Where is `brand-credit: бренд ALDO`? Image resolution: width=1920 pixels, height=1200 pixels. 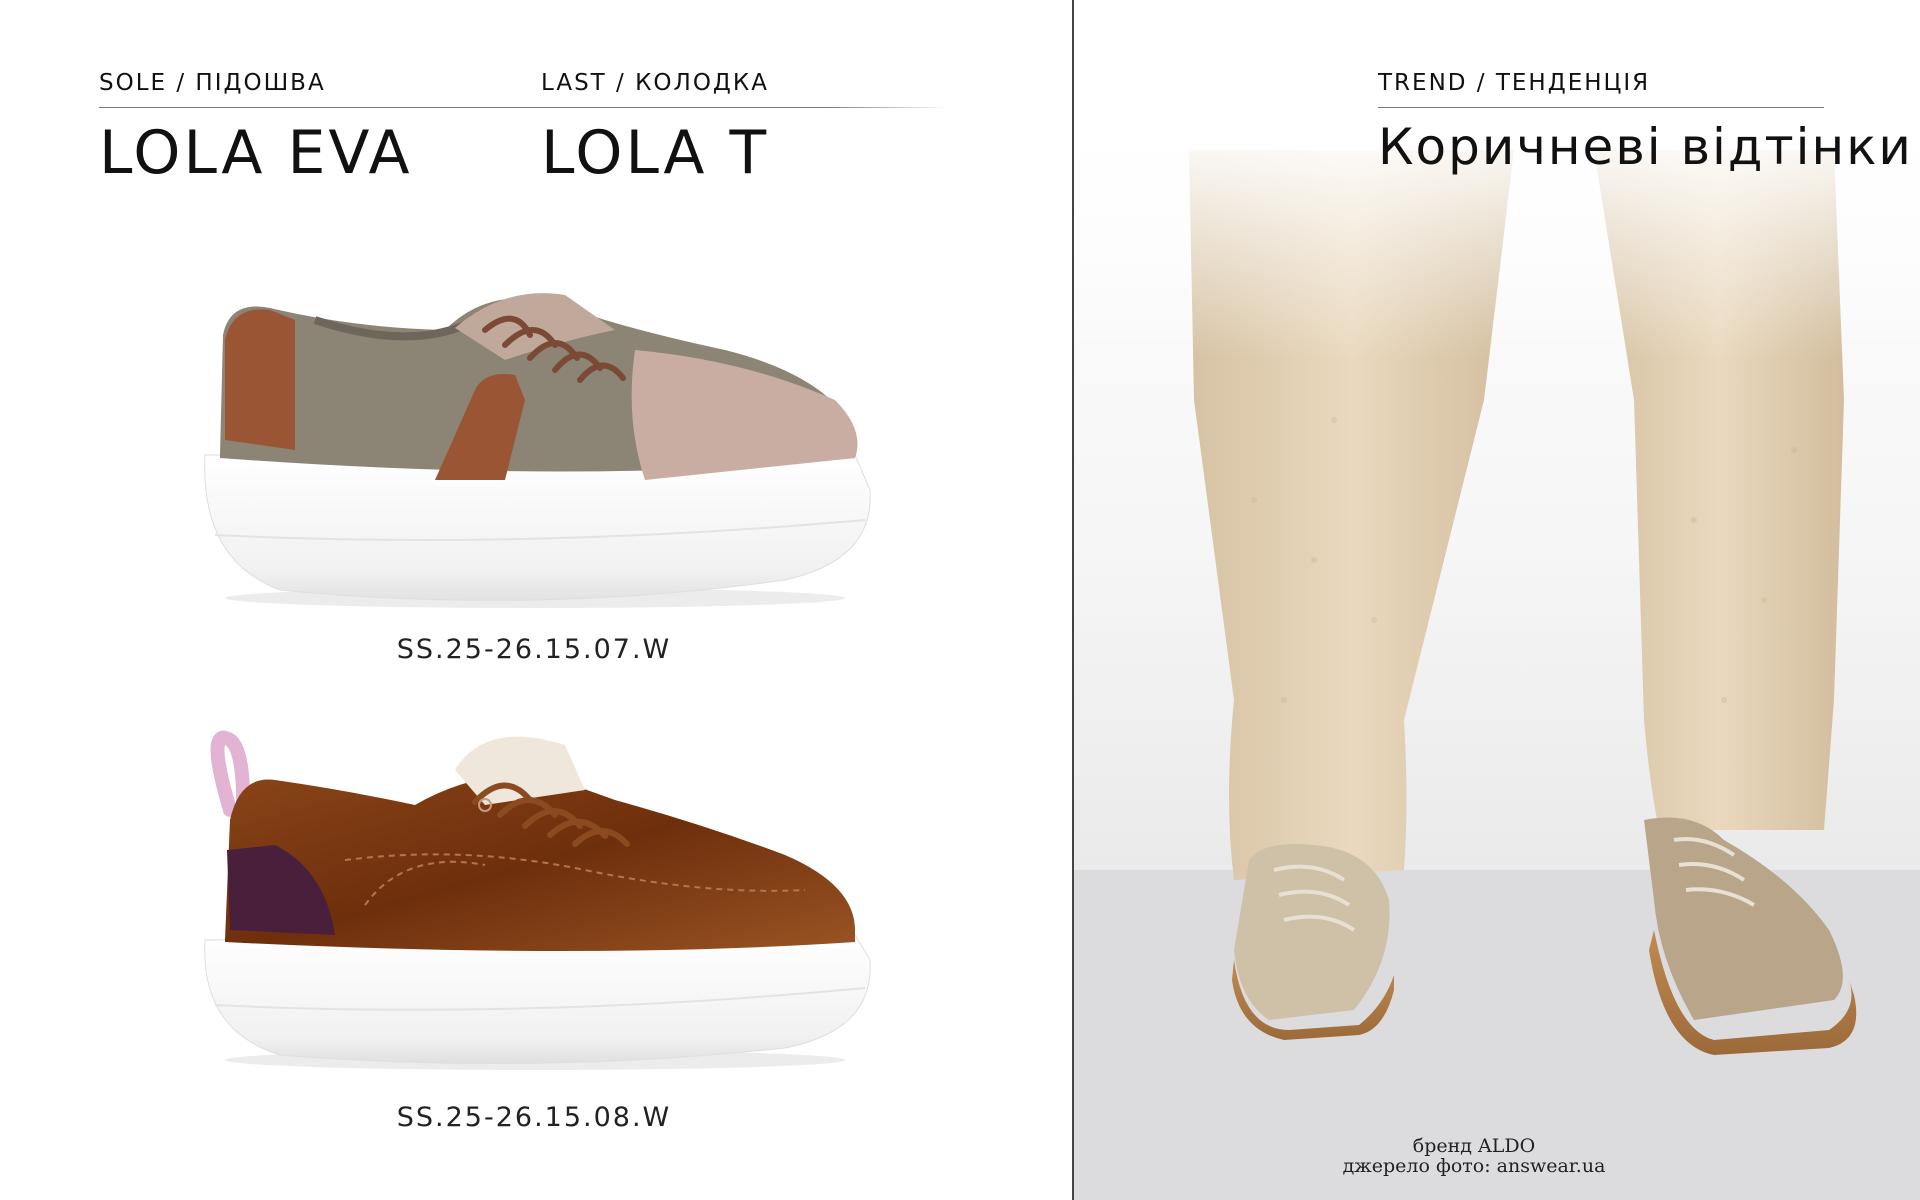
brand-credit: бренд ALDO is located at coordinates (1474, 1146).